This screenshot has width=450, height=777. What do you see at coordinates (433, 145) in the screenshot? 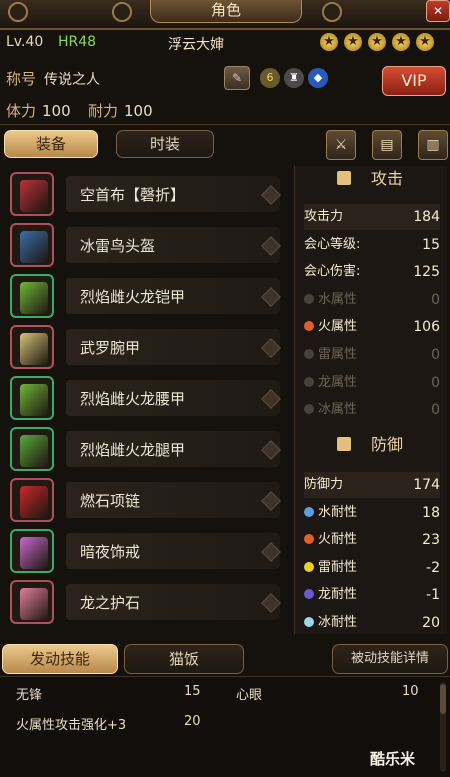
I see `book-icon: ▥` at bounding box center [433, 145].